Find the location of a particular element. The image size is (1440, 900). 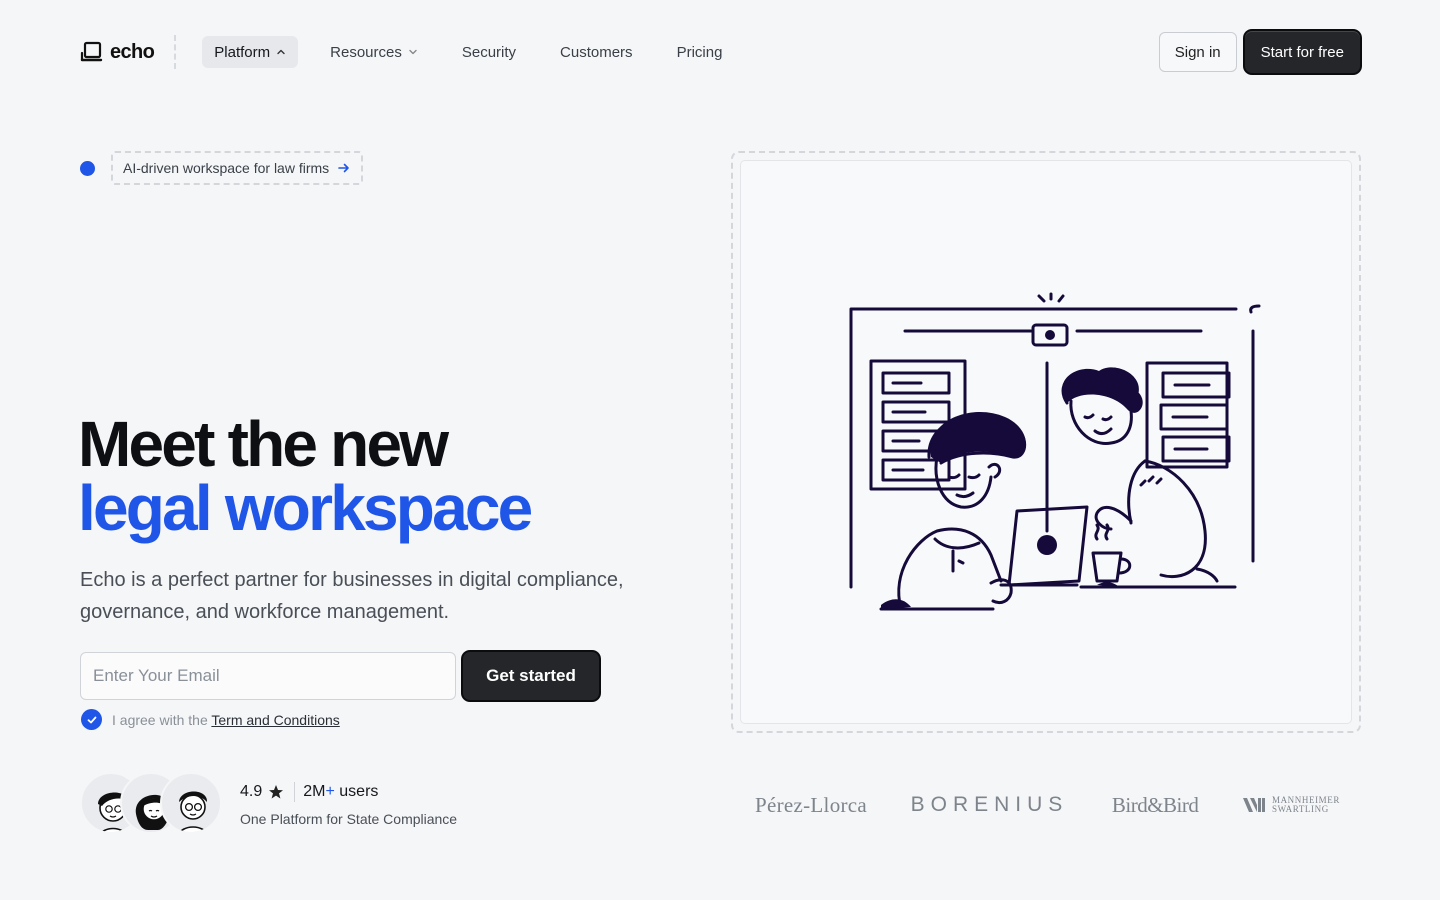

laptop-logo-icon is located at coordinates (91, 51).